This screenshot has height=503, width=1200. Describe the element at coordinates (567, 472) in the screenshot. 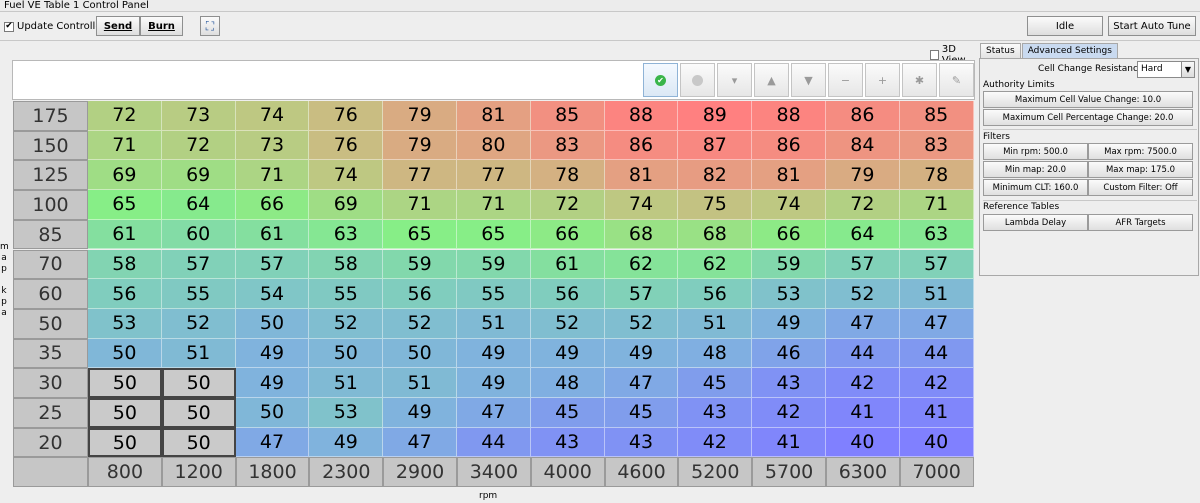

I see `x-axis-bin: 4000` at that location.